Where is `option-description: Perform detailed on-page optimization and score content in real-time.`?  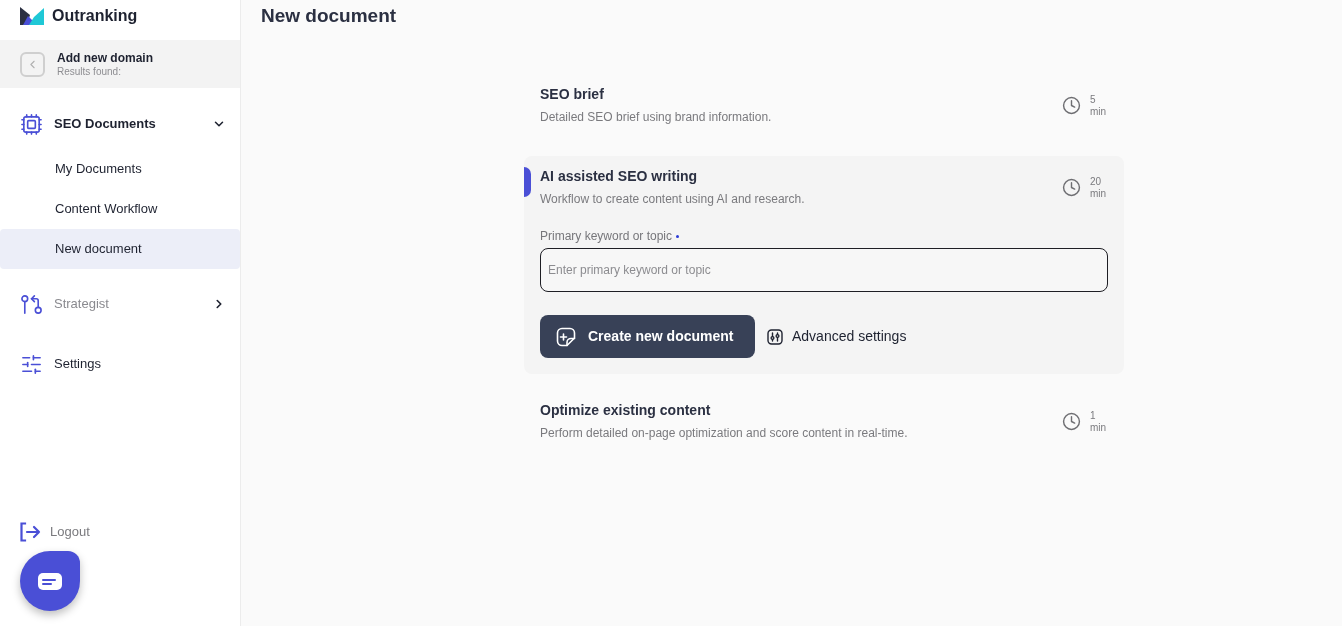
option-description: Perform detailed on-page optimization and score content in real-time. is located at coordinates (724, 433).